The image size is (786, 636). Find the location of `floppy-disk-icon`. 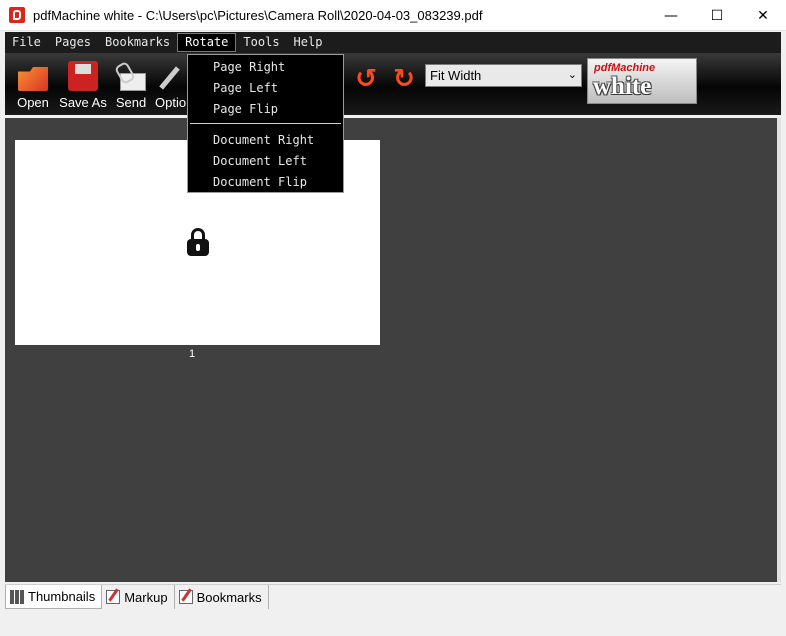

floppy-disk-icon is located at coordinates (83, 76).